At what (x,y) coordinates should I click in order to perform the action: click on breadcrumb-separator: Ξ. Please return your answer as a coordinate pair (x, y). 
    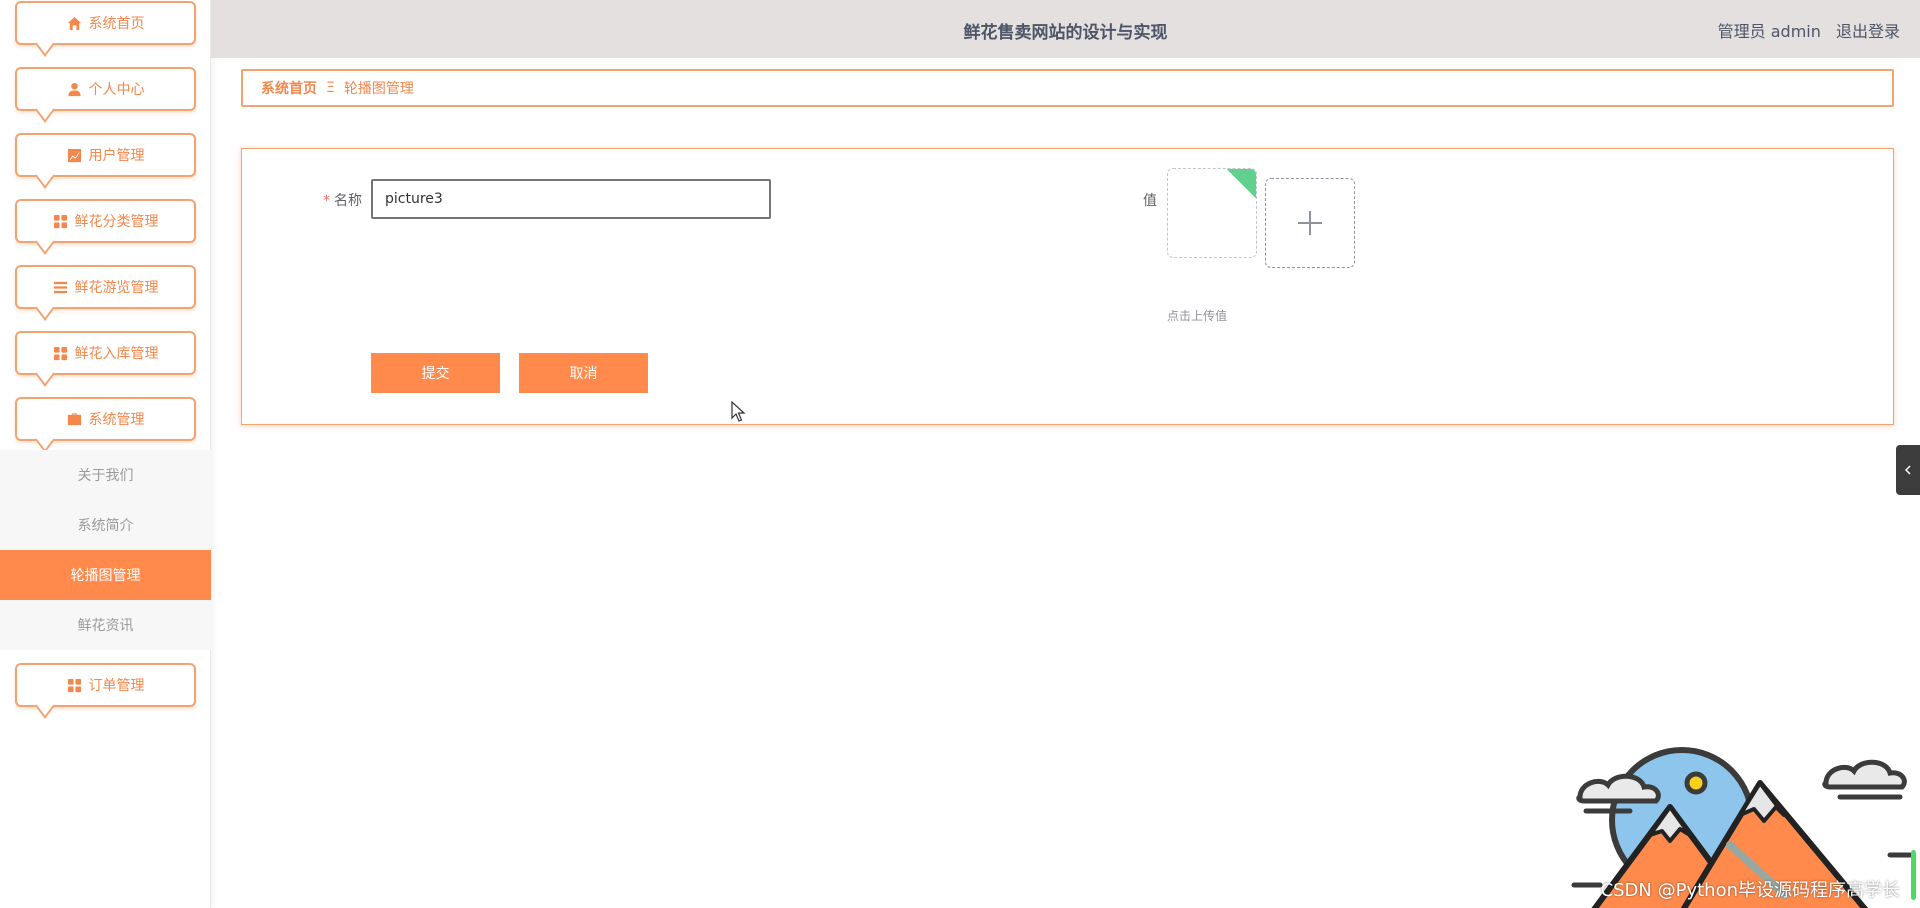
    Looking at the image, I should click on (330, 88).